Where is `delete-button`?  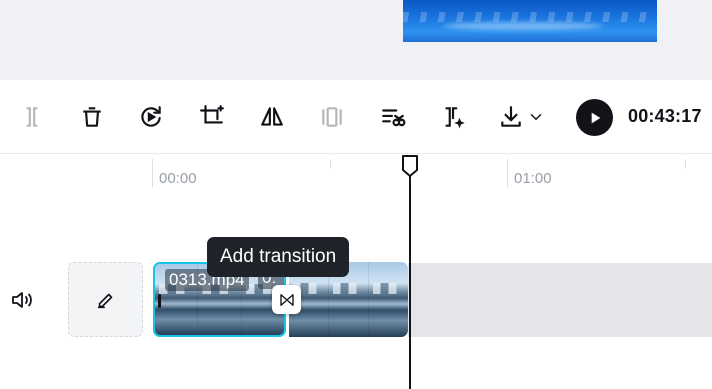
delete-button is located at coordinates (92, 117).